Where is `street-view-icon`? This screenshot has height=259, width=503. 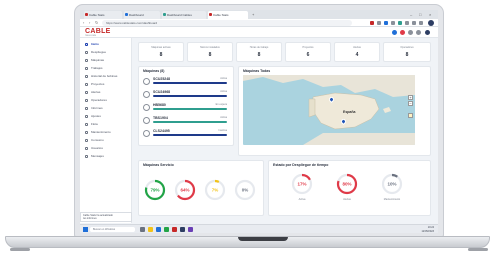
street-view-icon is located at coordinates (410, 115).